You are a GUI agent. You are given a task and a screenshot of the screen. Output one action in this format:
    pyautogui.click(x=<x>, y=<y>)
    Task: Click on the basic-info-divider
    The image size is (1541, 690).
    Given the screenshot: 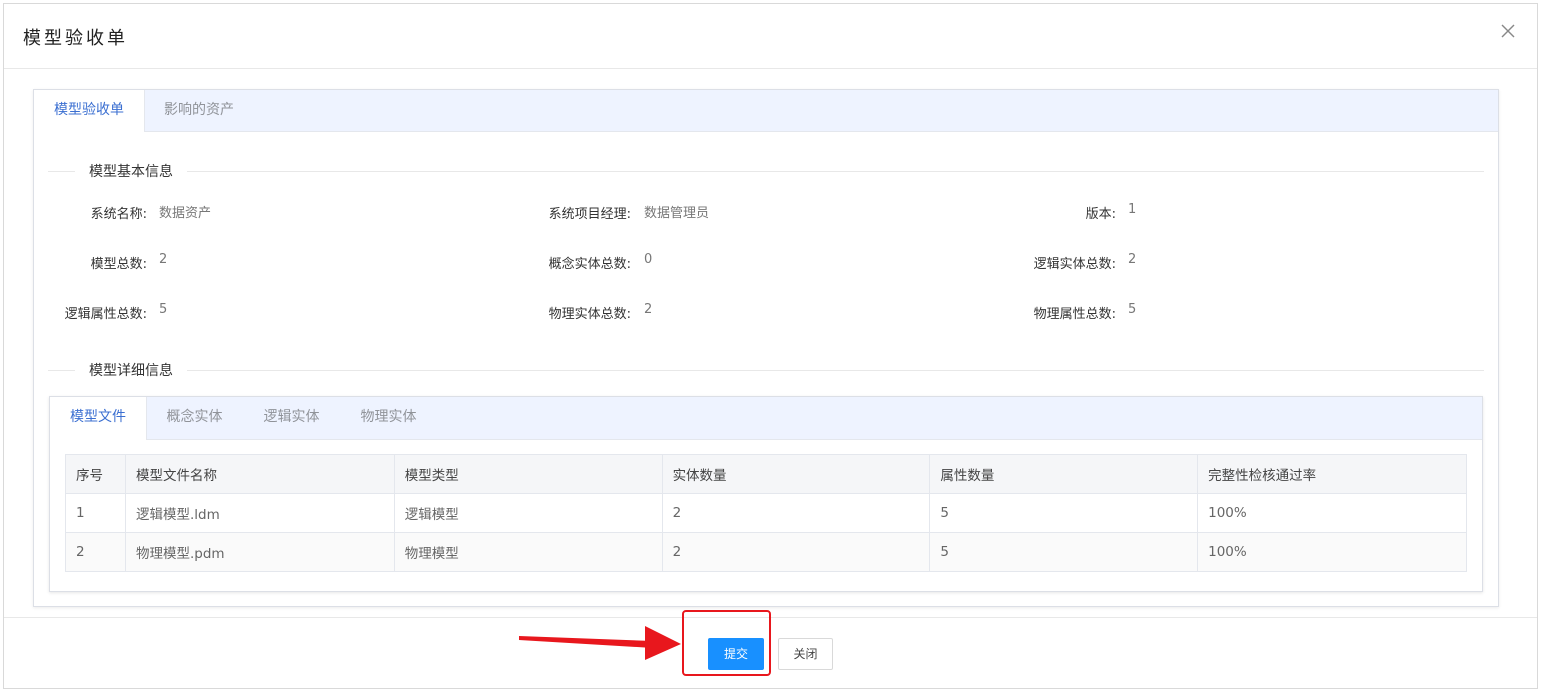 What is the action you would take?
    pyautogui.click(x=766, y=171)
    